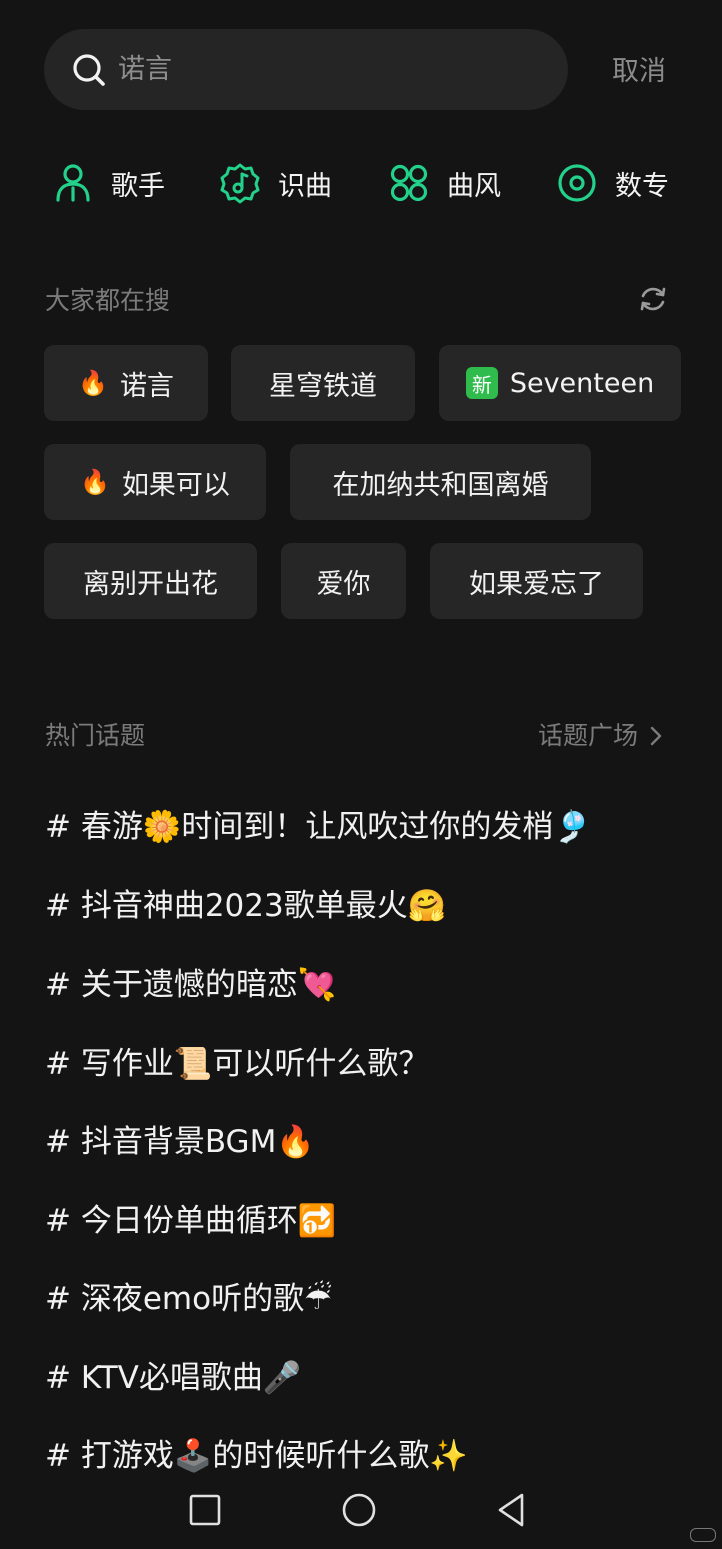 The image size is (722, 1549). Describe the element at coordinates (481, 383) in the screenshot. I see `new-badge-icon: 新` at that location.